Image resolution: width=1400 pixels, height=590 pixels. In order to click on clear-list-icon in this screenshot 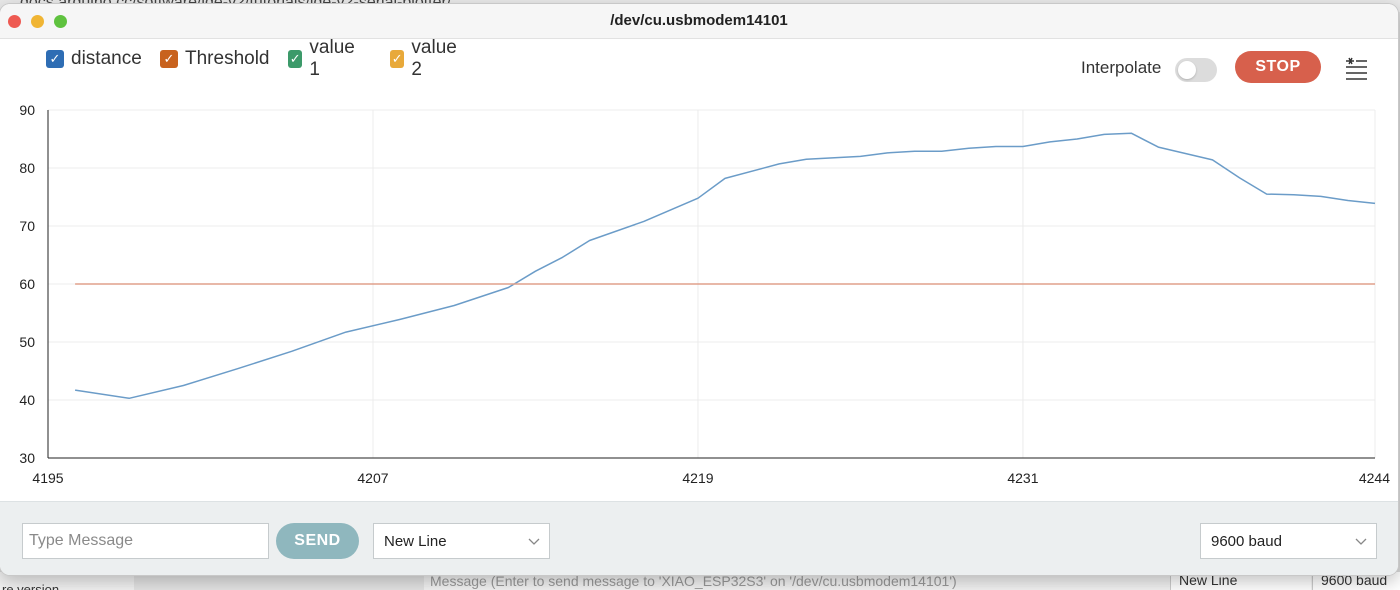, I will do `click(1356, 69)`.